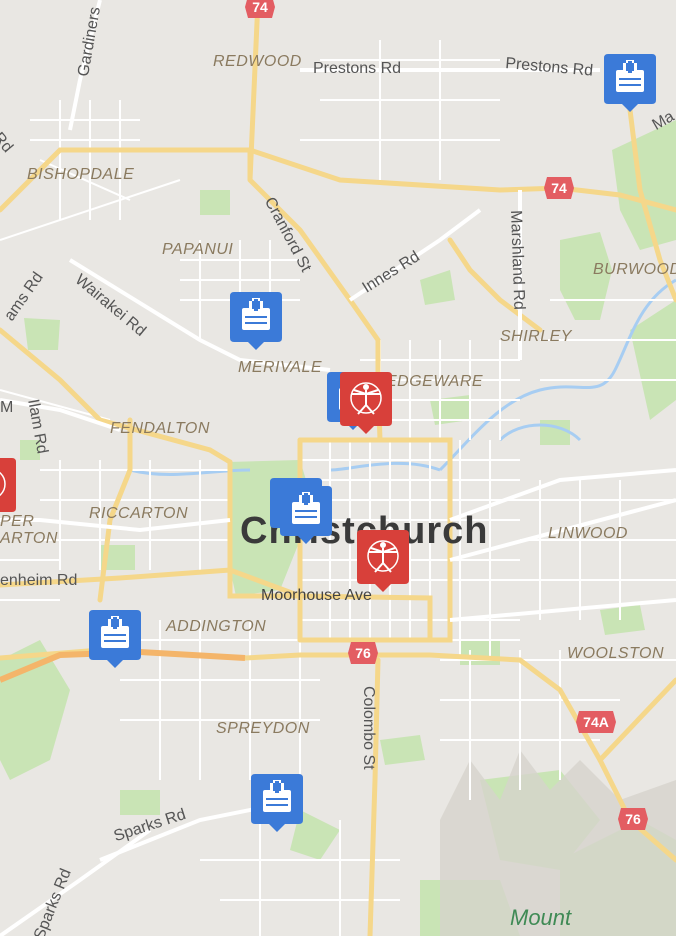 The width and height of the screenshot is (676, 936). I want to click on road-label: Prestons Rd, so click(357, 68).